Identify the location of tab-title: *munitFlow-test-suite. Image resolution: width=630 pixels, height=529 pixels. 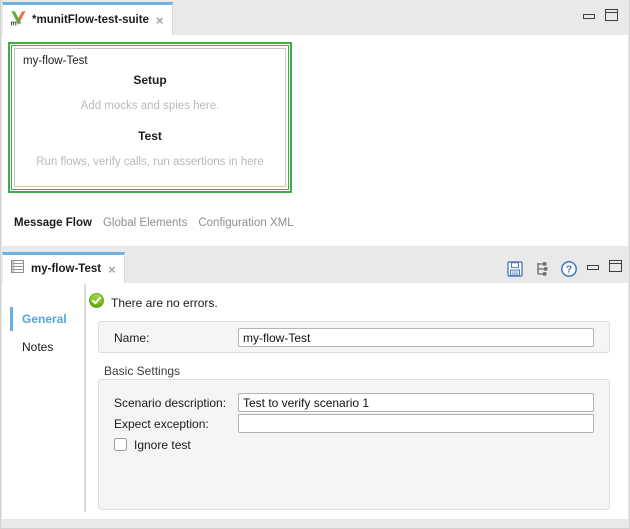
(90, 20).